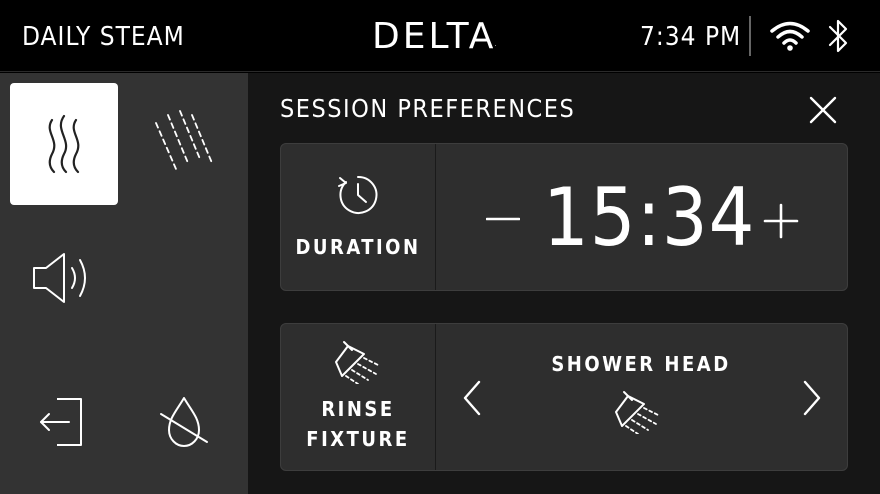 The image size is (880, 494). I want to click on close-icon, so click(823, 110).